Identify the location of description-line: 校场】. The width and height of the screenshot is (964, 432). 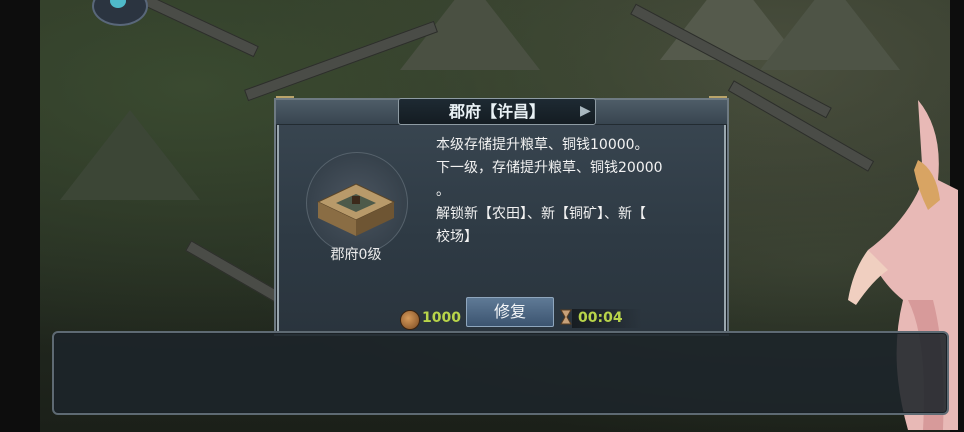
(457, 237).